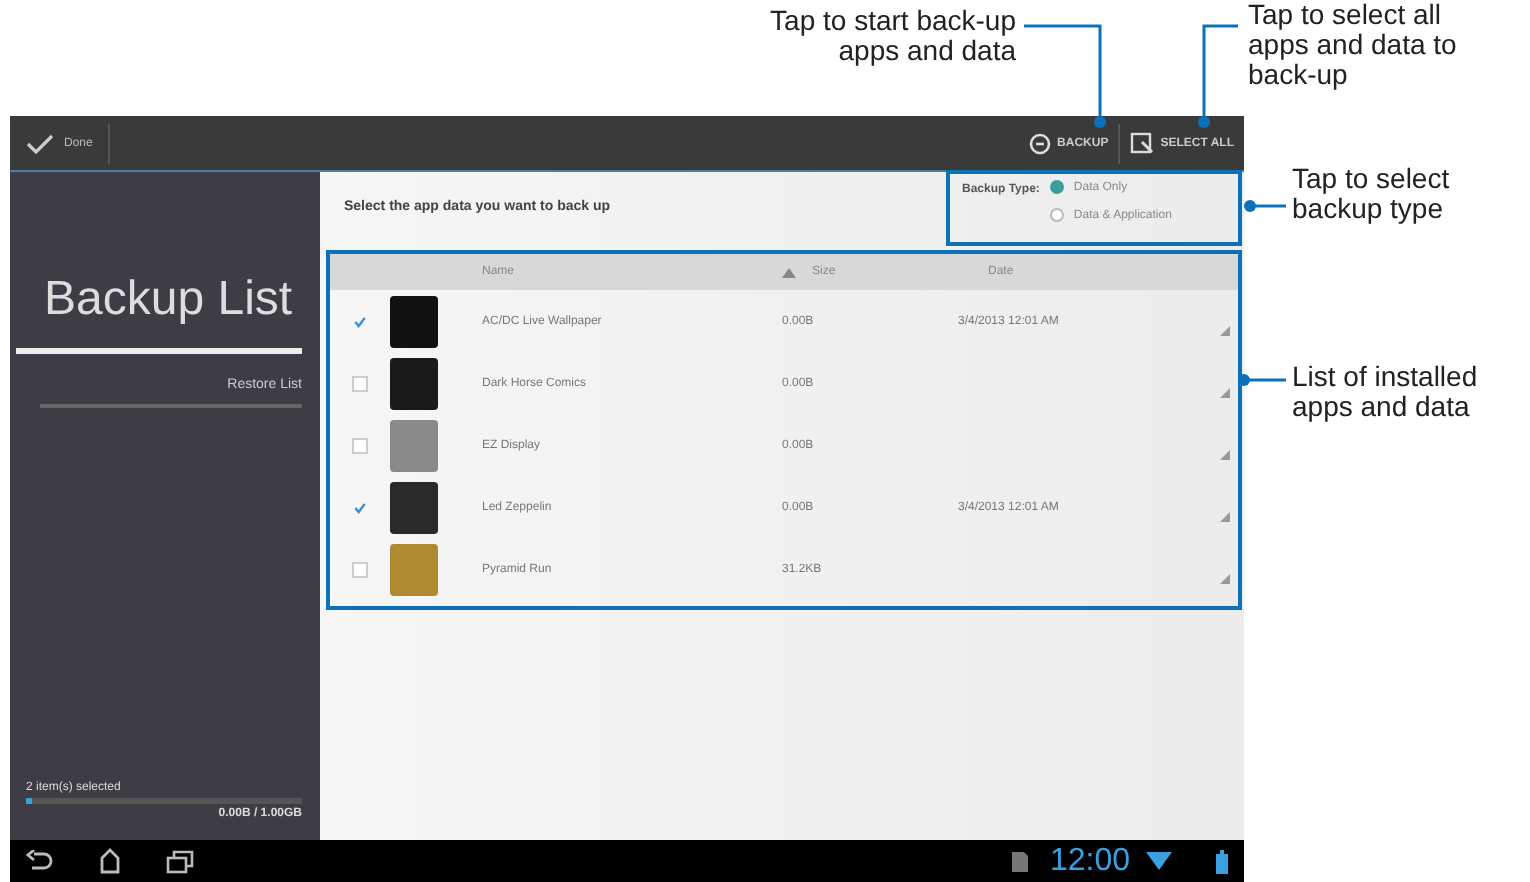 The width and height of the screenshot is (1530, 882). Describe the element at coordinates (1089, 861) in the screenshot. I see `clock: 12:00` at that location.